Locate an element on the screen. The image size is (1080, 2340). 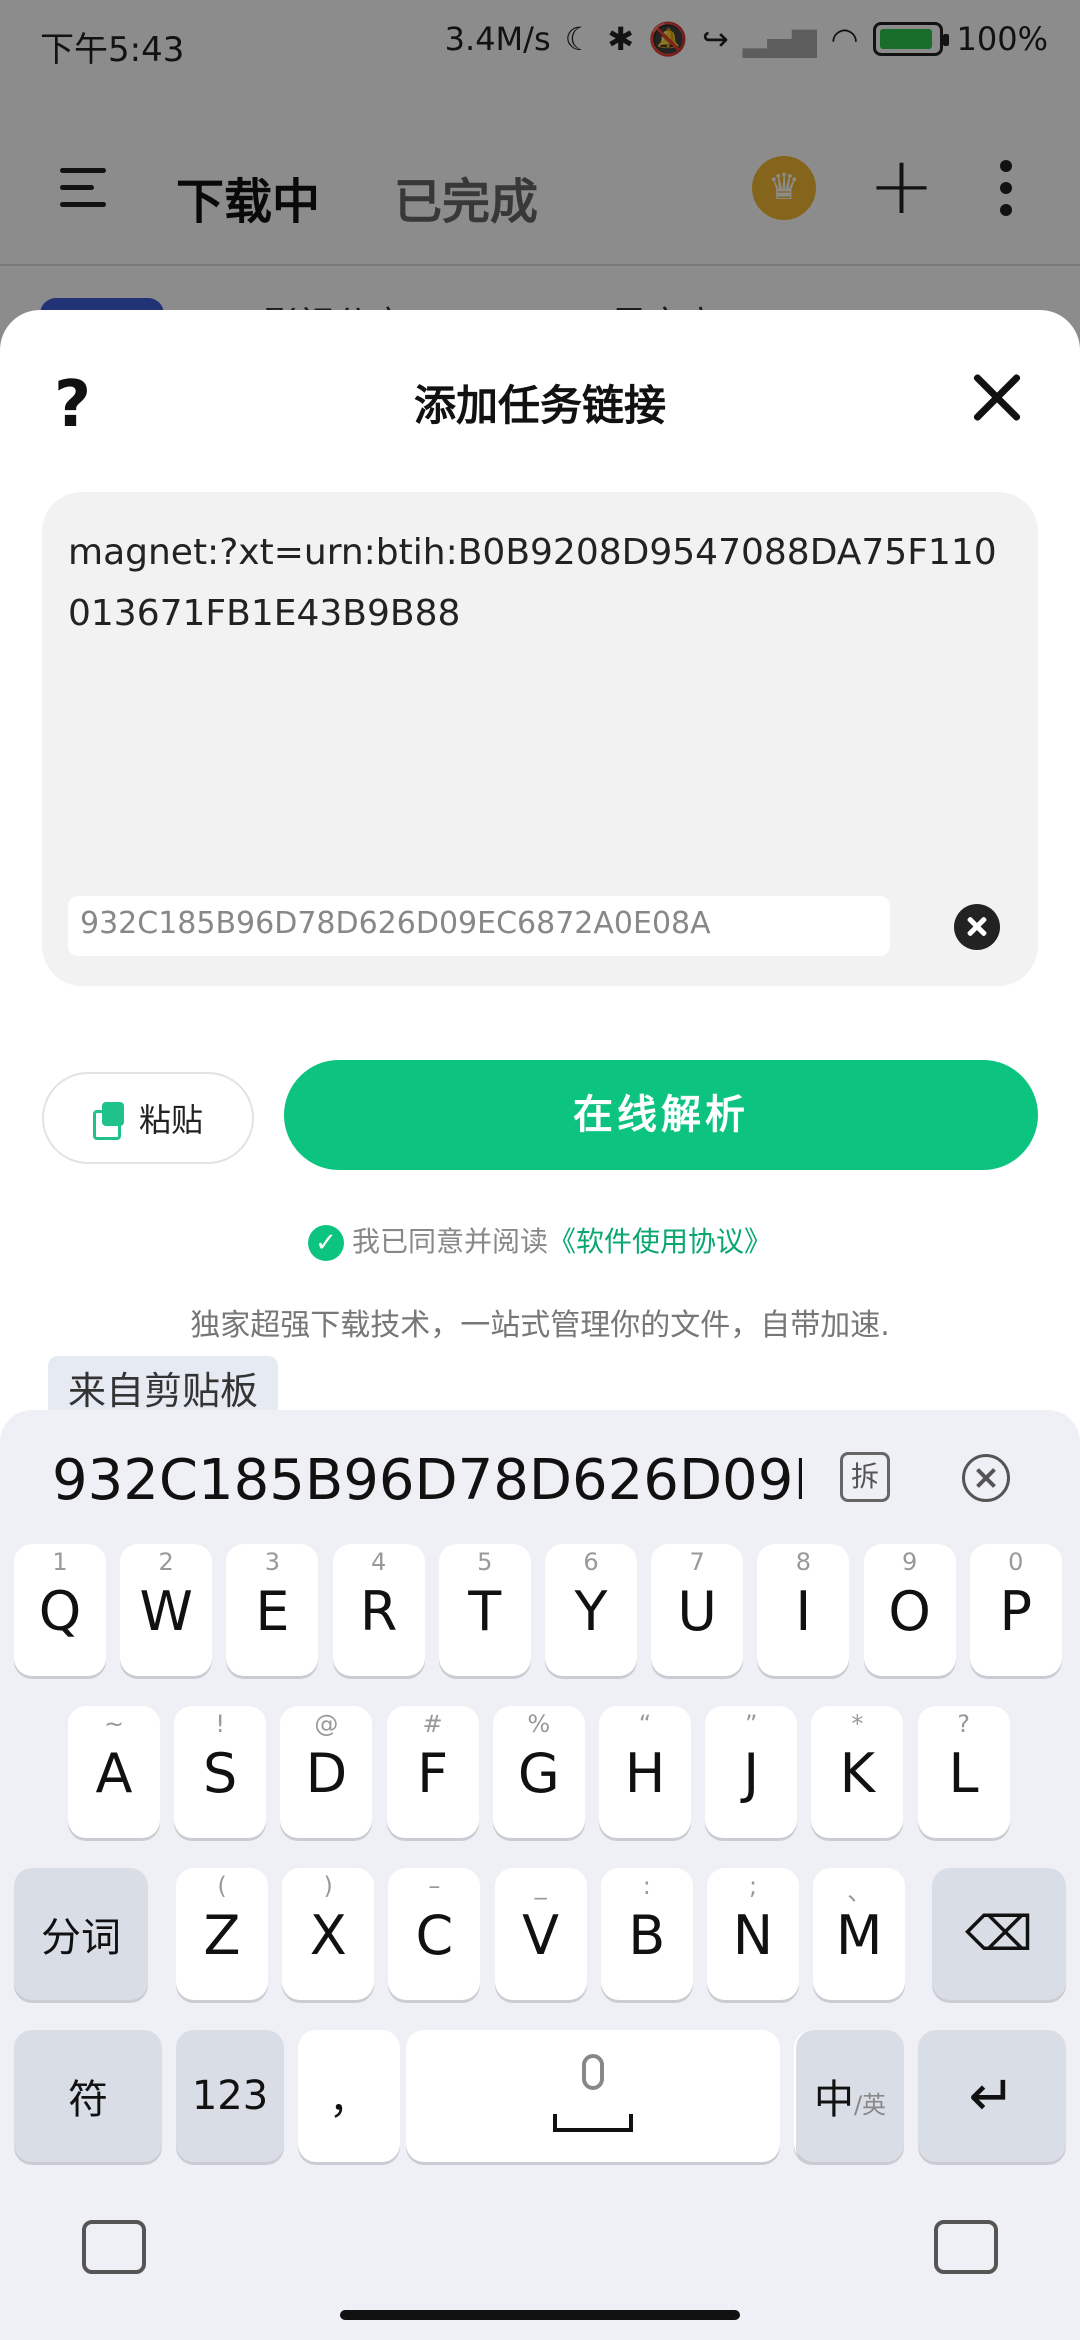
key-label: B is located at coordinates (647, 1935).